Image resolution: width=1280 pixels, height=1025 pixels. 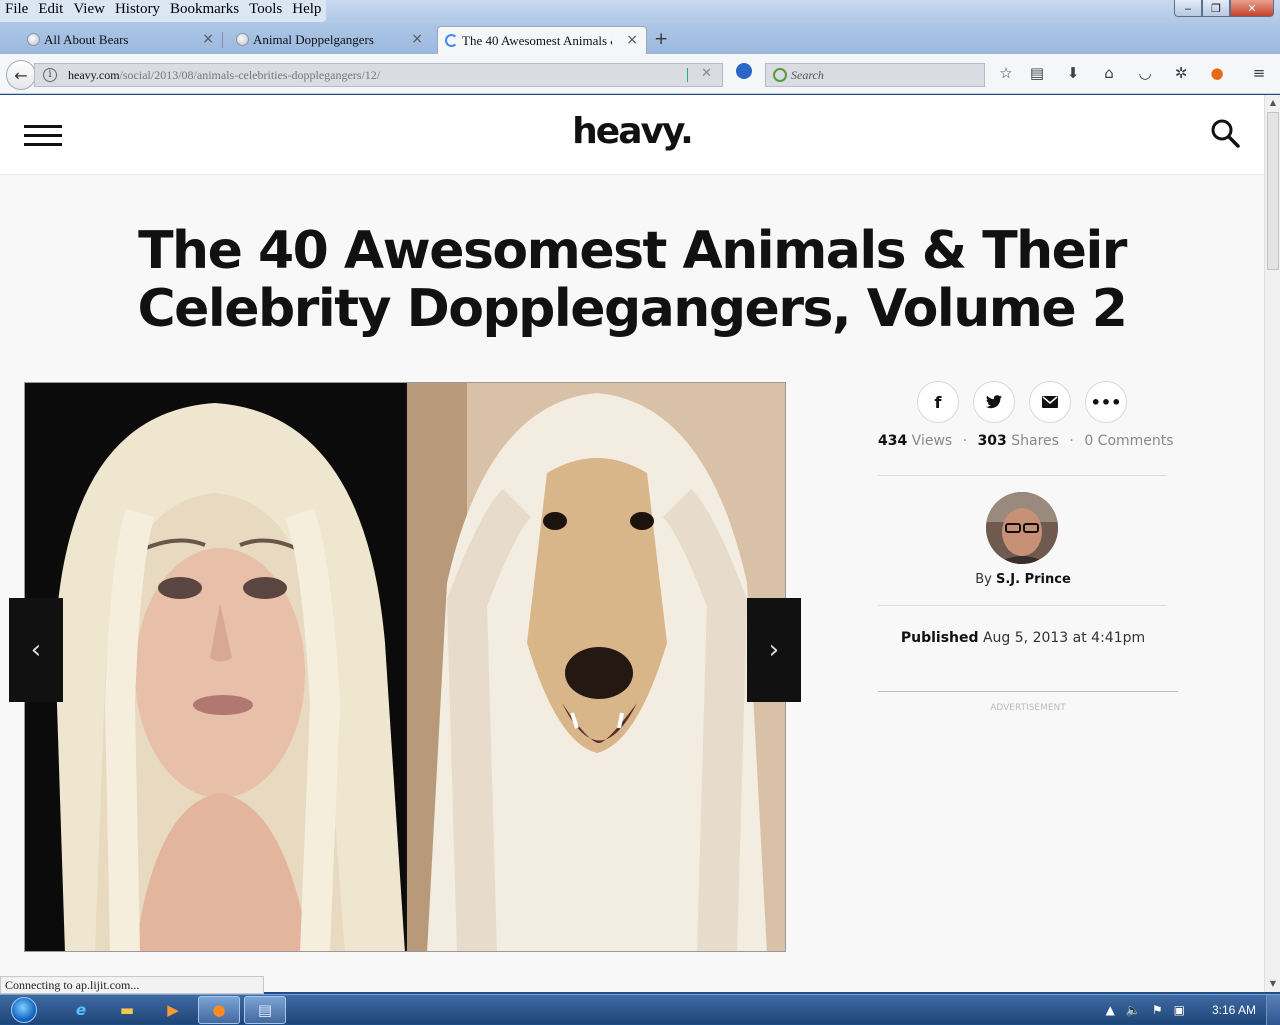 I want to click on facebook-icon: f, so click(x=938, y=402).